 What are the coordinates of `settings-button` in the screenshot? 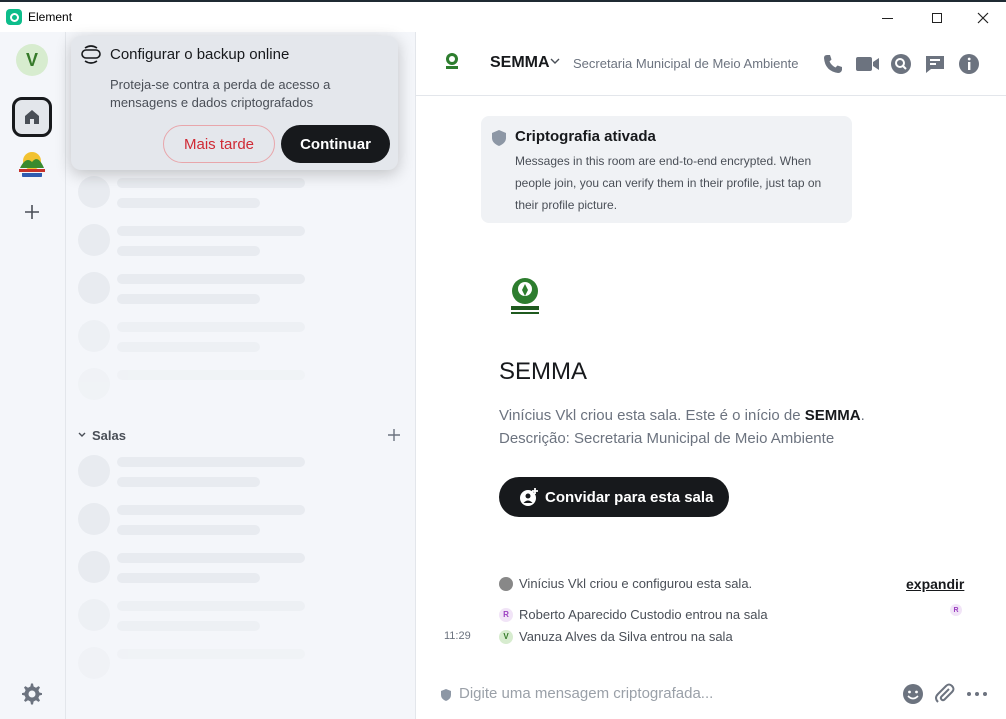 It's located at (32, 694).